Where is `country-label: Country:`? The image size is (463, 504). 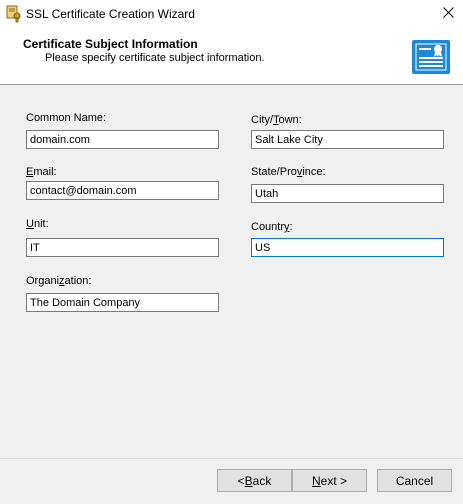 country-label: Country: is located at coordinates (272, 227).